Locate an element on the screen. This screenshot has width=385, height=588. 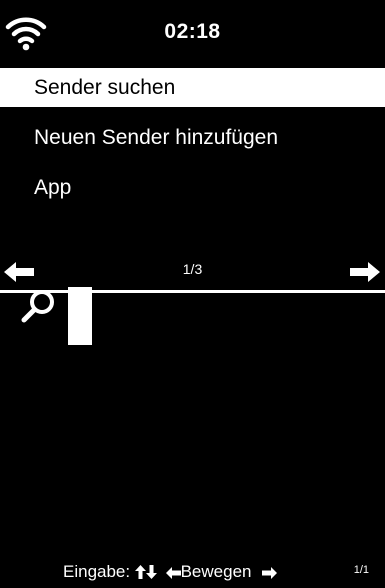
arrow-right-icon is located at coordinates (364, 272).